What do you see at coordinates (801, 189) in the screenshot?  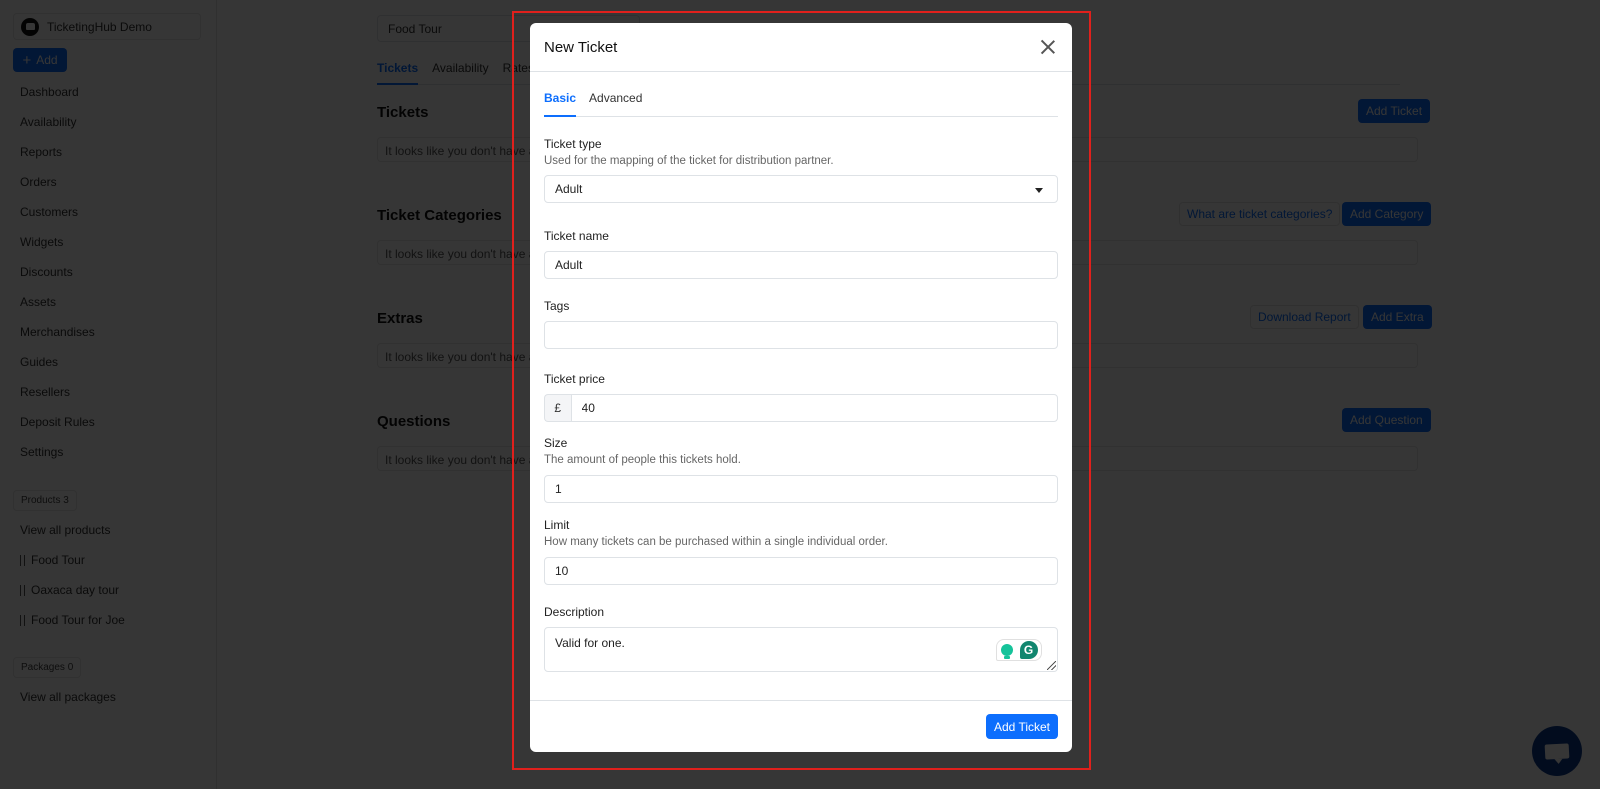 I see `ticket-type-select: Adult` at bounding box center [801, 189].